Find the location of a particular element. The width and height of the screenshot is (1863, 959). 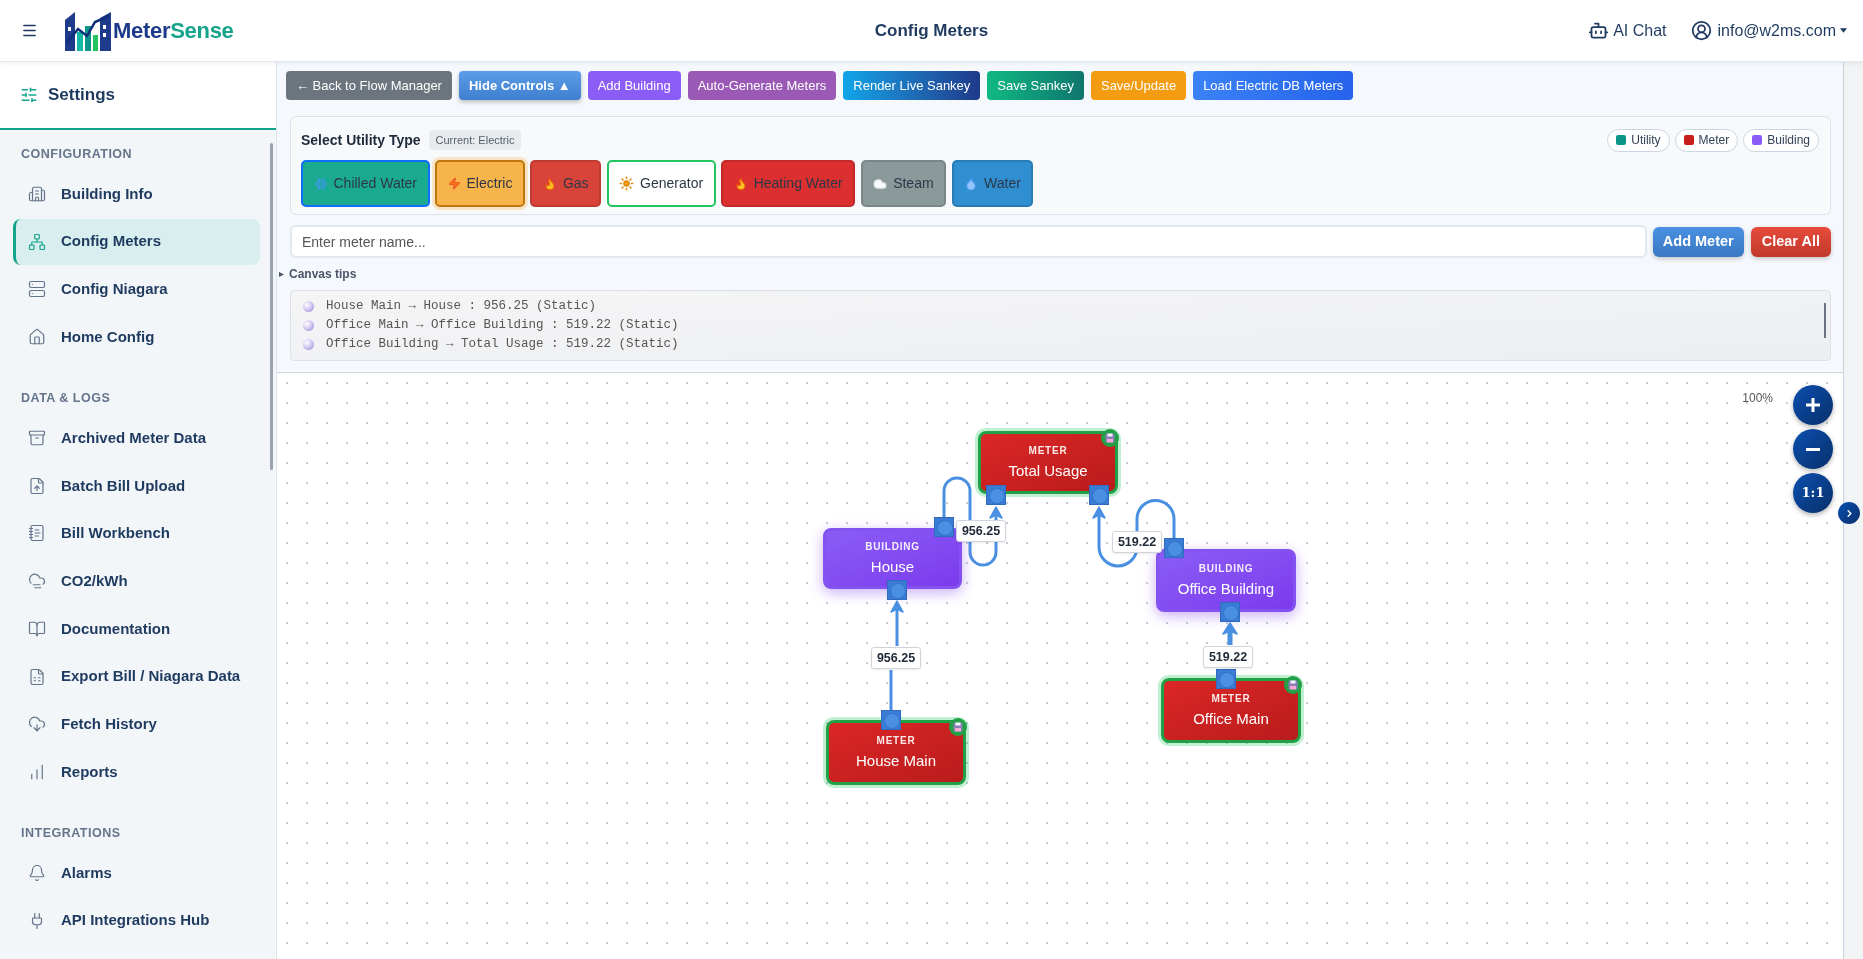

zoom-out-button is located at coordinates (1813, 449).